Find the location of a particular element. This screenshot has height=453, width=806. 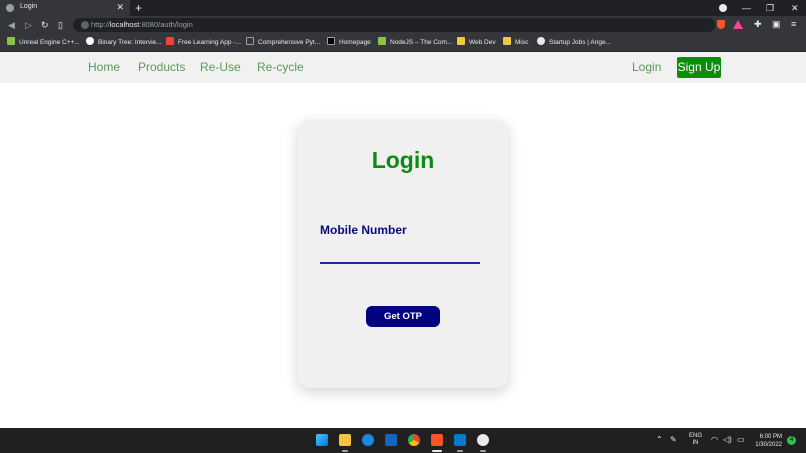

volume-icon: ◁) is located at coordinates (727, 440).